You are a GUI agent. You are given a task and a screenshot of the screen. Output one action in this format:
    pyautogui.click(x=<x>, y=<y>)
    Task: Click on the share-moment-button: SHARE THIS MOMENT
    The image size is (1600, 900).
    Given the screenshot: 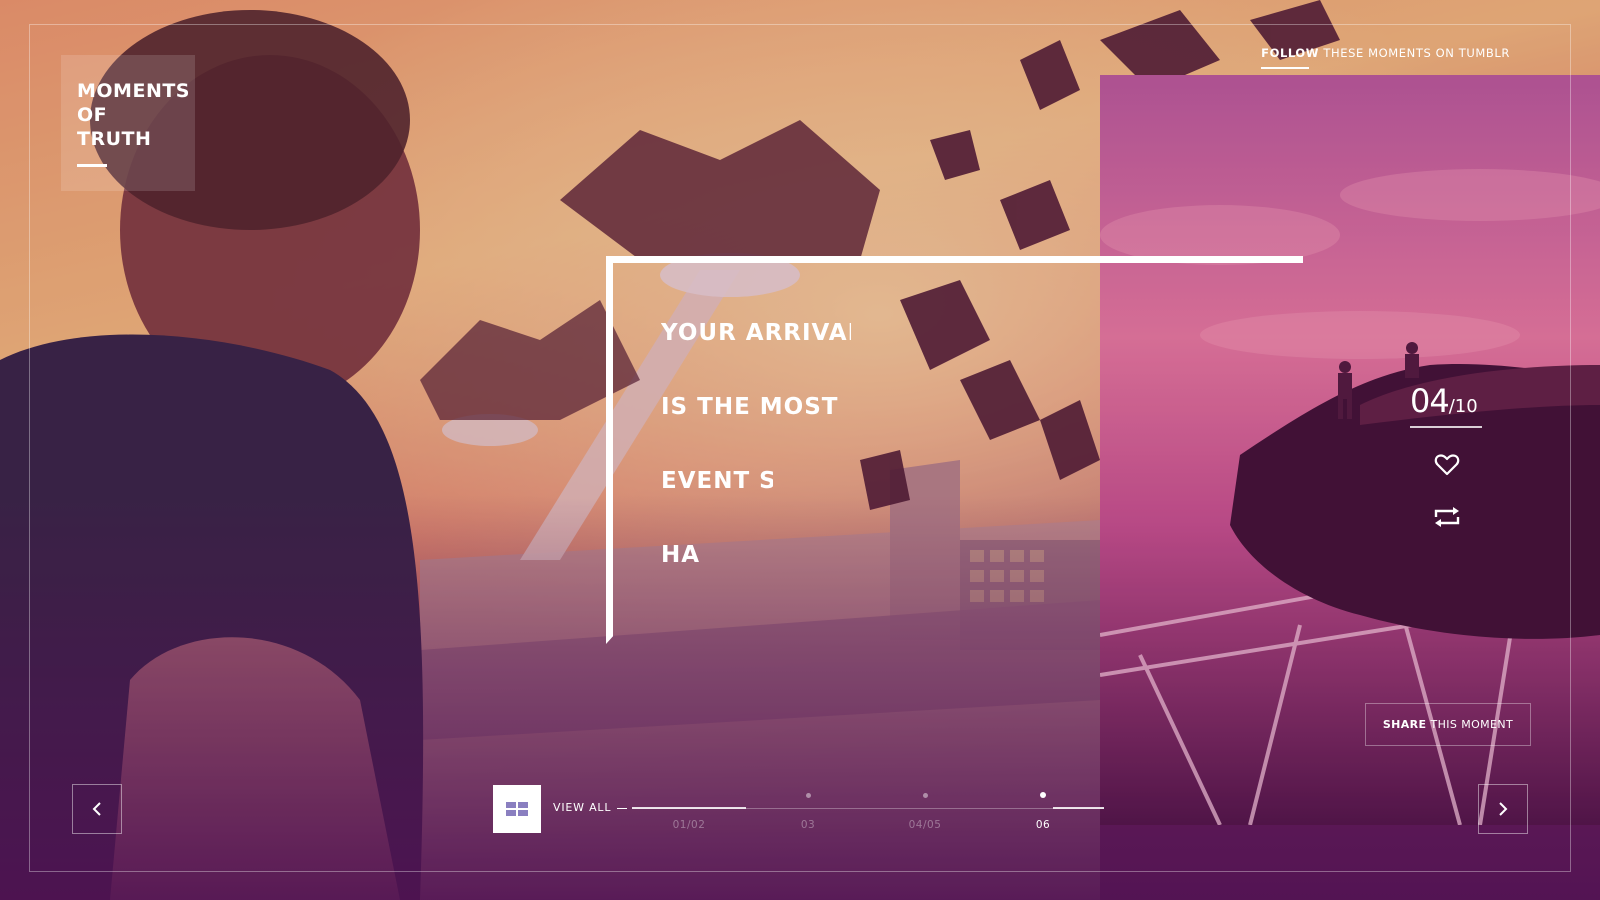 What is the action you would take?
    pyautogui.click(x=1448, y=724)
    